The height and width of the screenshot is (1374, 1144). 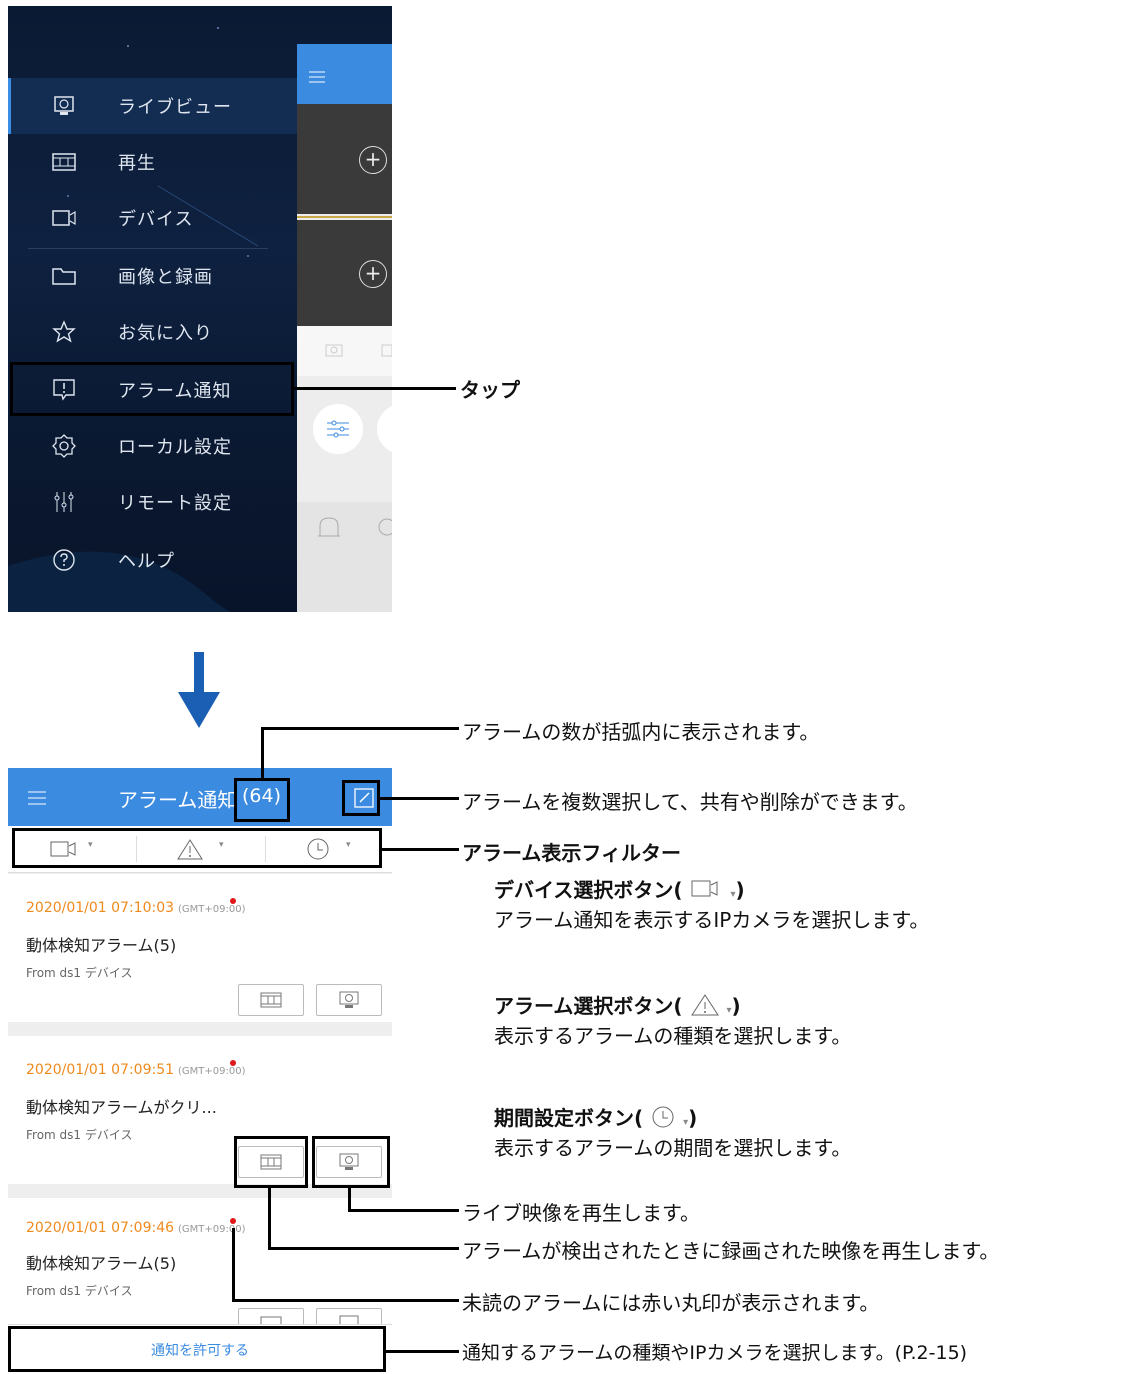 I want to click on menu-item-label: デバイス, so click(x=156, y=219).